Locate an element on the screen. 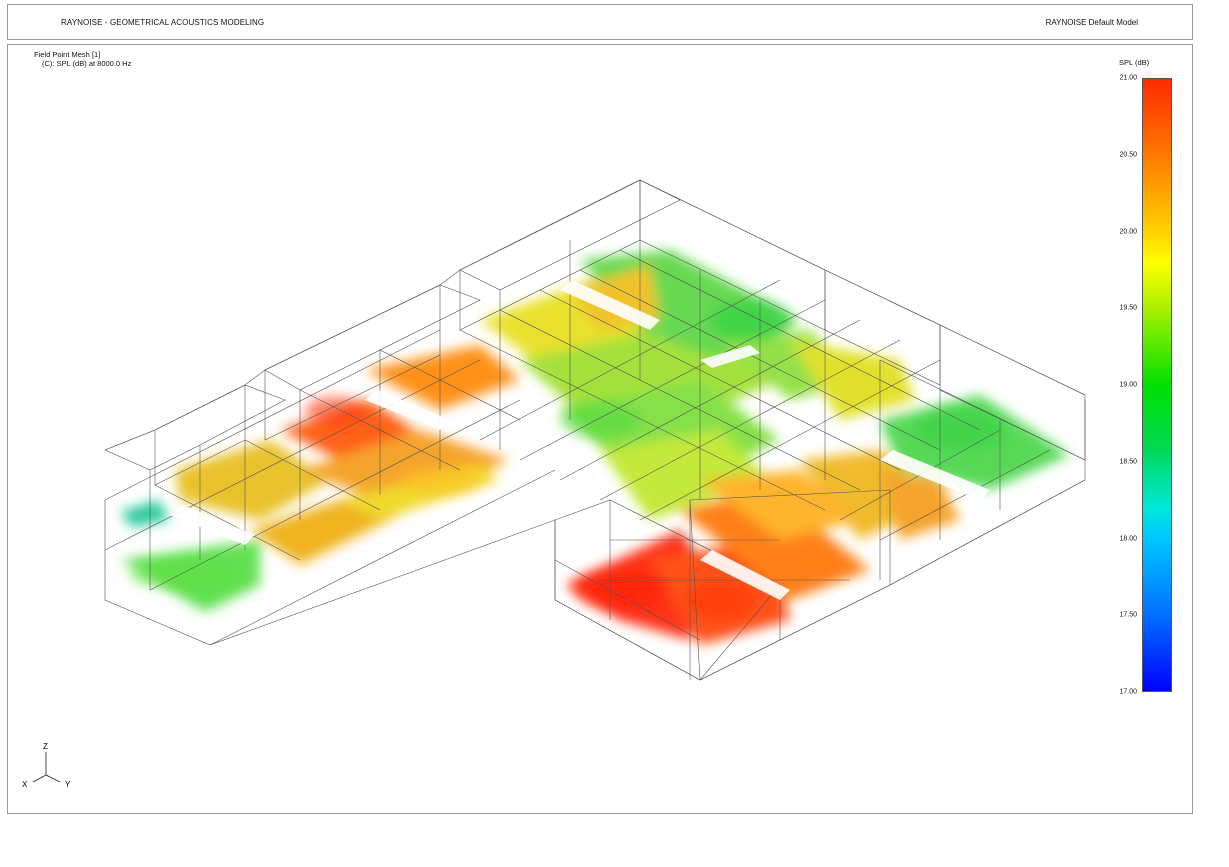 The width and height of the screenshot is (1229, 867). colorbar-tick: 19.50 is located at coordinates (1128, 308).